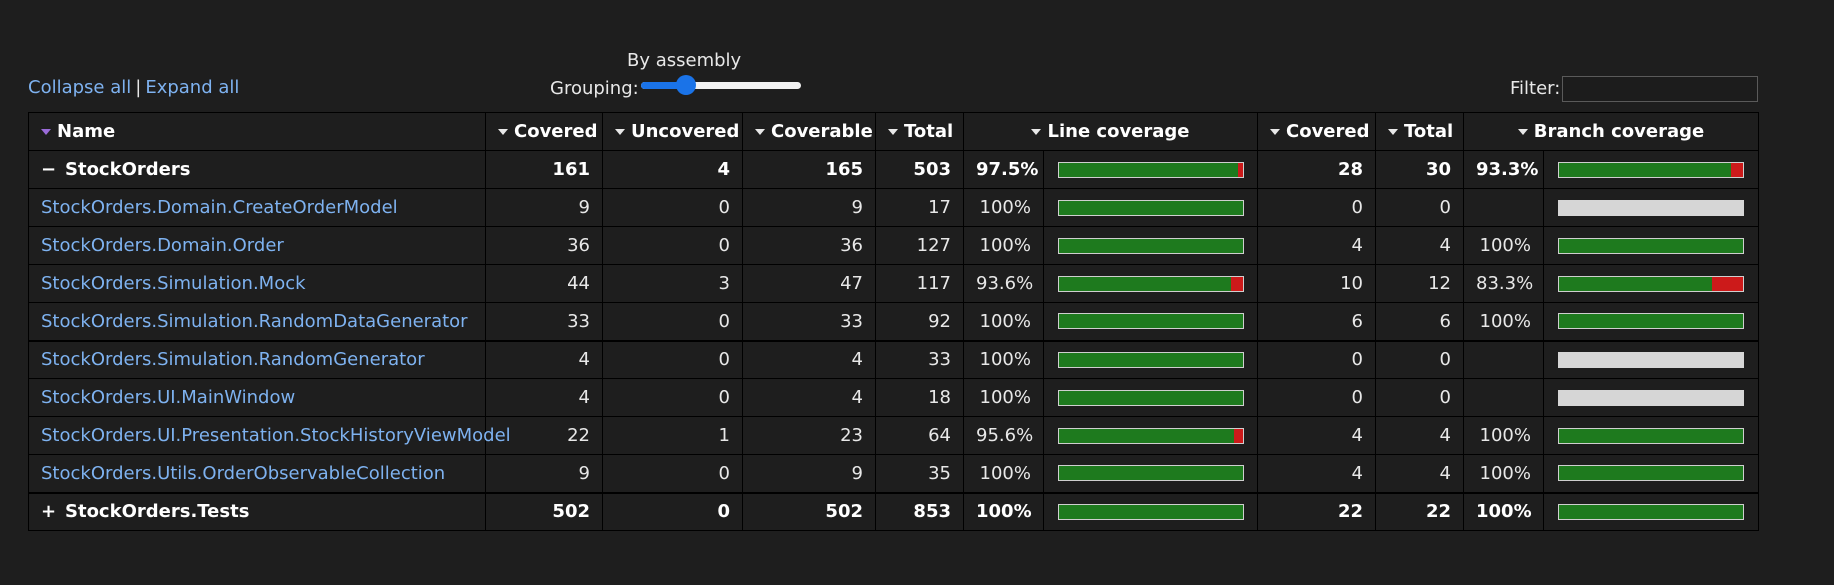 This screenshot has width=1834, height=585. Describe the element at coordinates (1316, 397) in the screenshot. I see `covered-branches: 0` at that location.